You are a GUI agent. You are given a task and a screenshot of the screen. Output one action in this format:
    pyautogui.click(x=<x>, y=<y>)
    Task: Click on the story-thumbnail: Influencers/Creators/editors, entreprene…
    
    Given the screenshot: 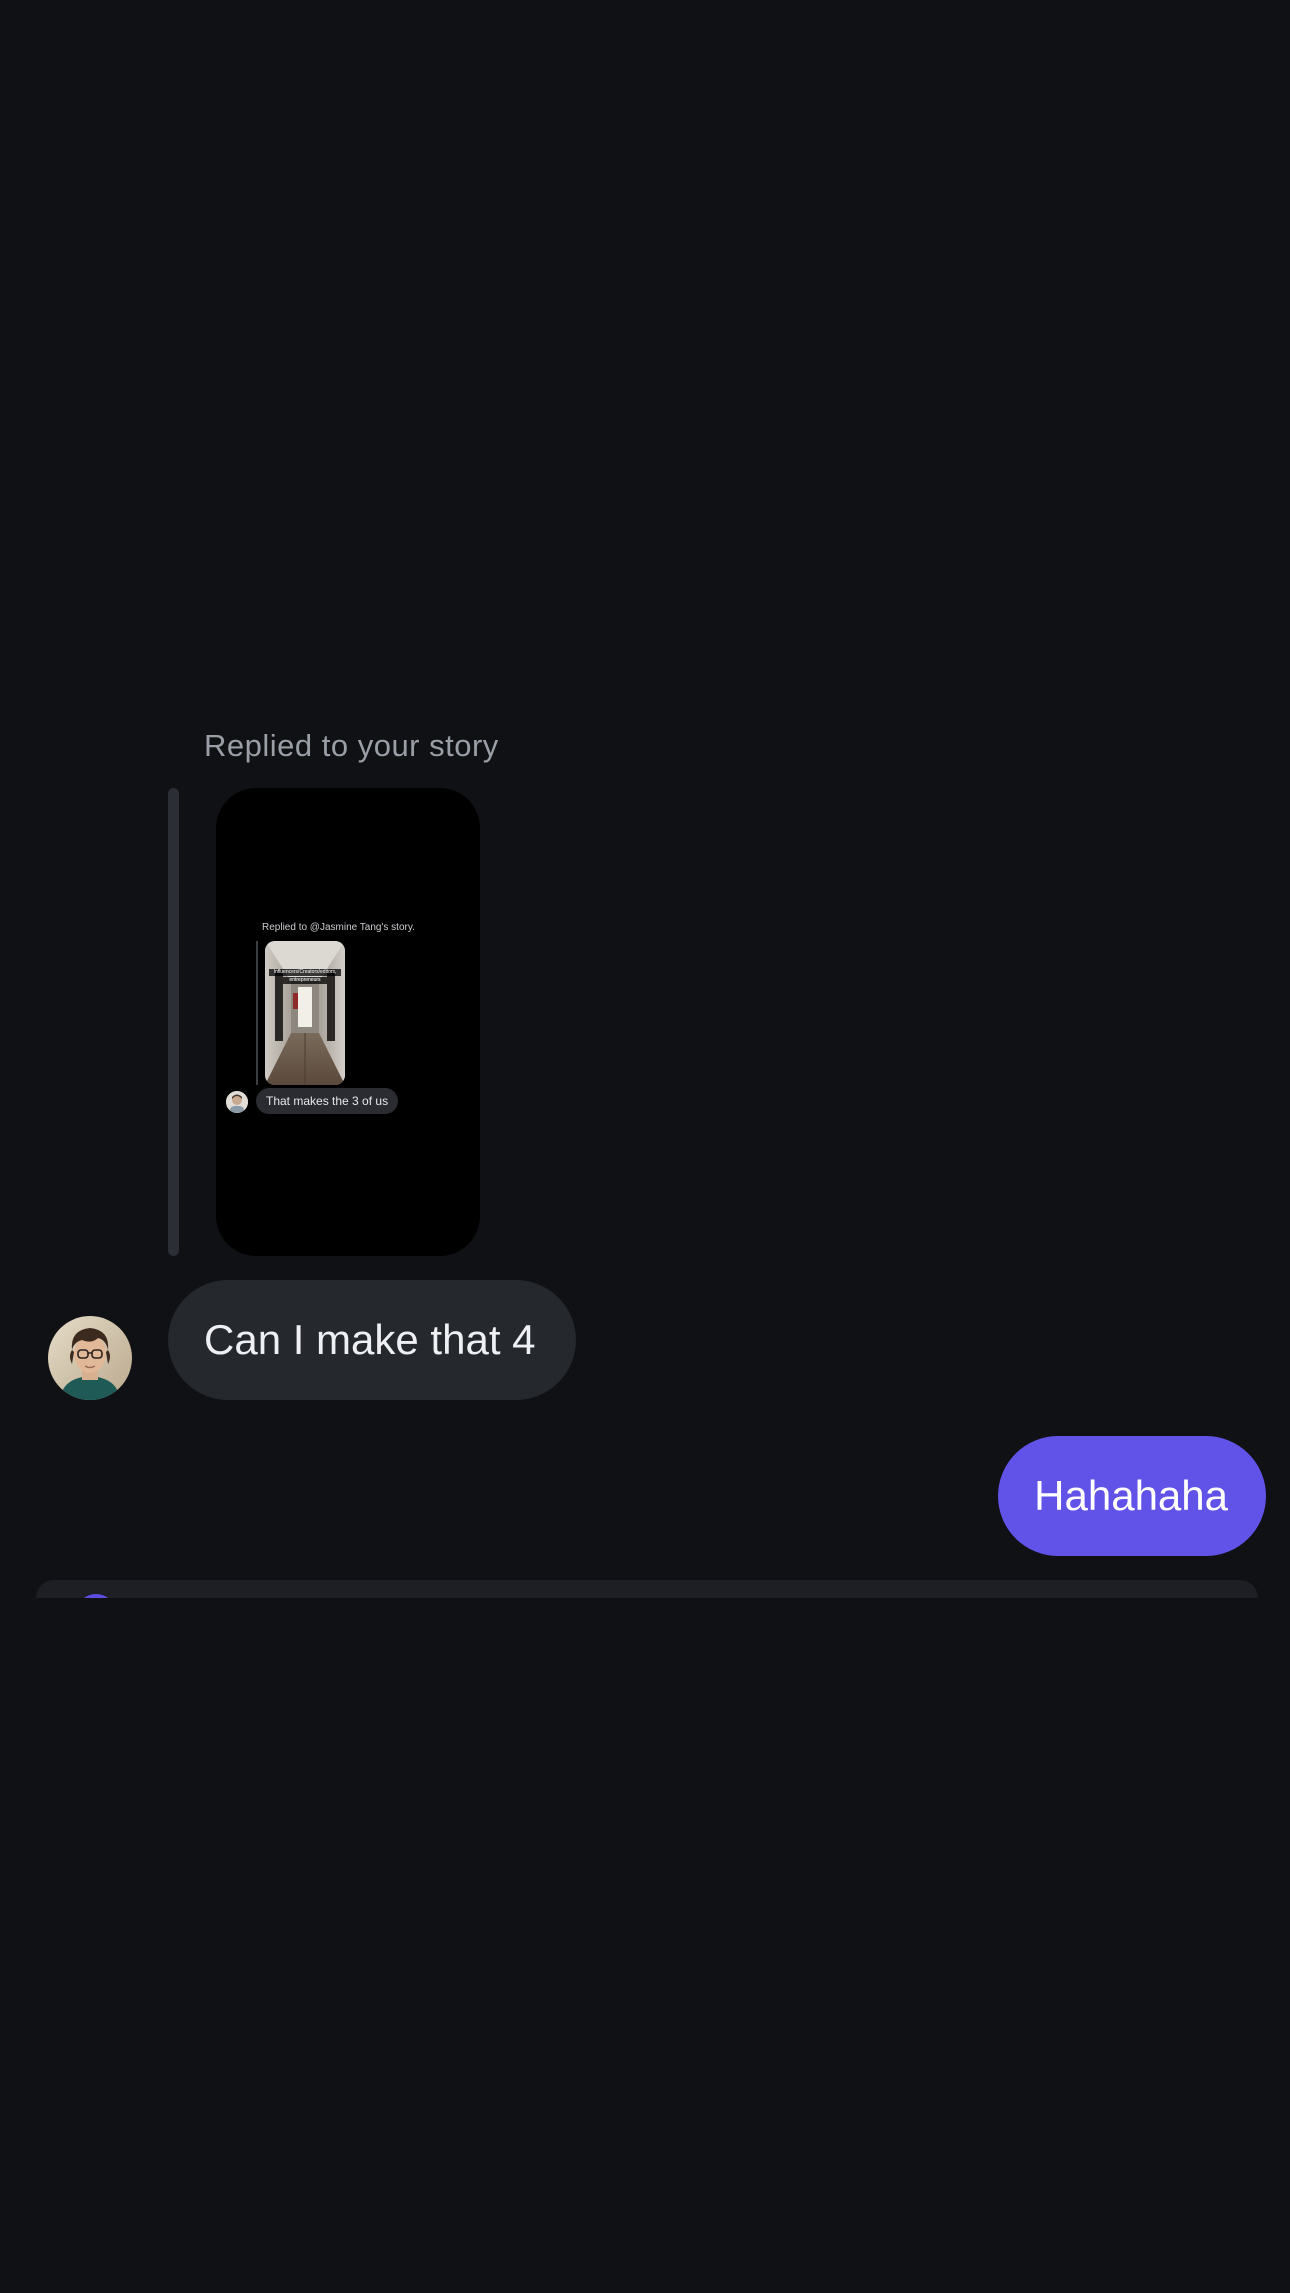 What is the action you would take?
    pyautogui.click(x=305, y=1013)
    